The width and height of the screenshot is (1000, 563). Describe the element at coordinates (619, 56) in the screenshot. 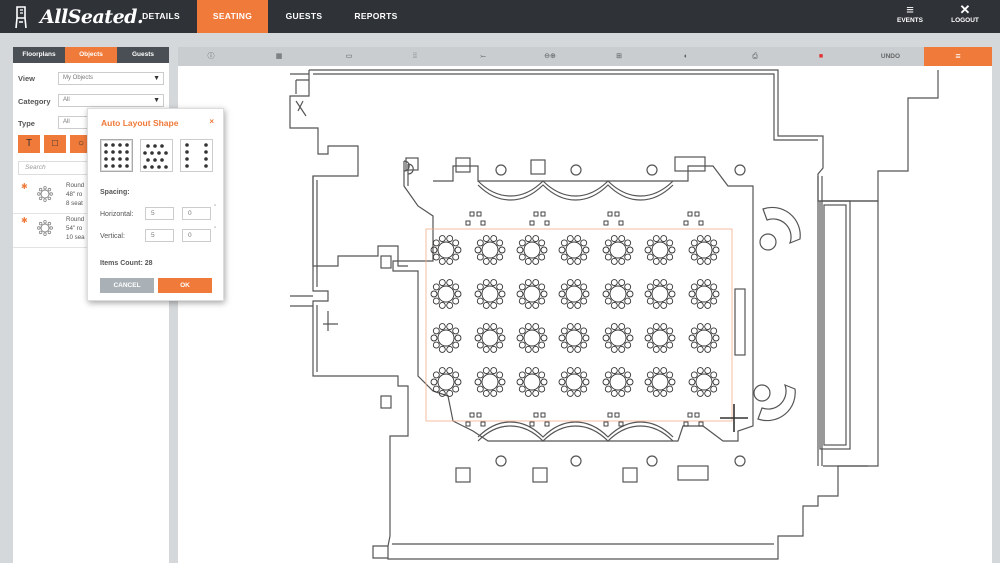

I see `seating-chart-icon: ⊞` at that location.